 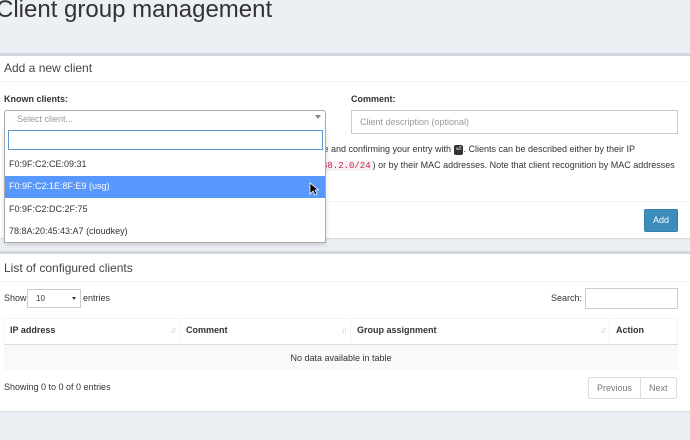 I want to click on comment-label: Comment:, so click(x=373, y=99).